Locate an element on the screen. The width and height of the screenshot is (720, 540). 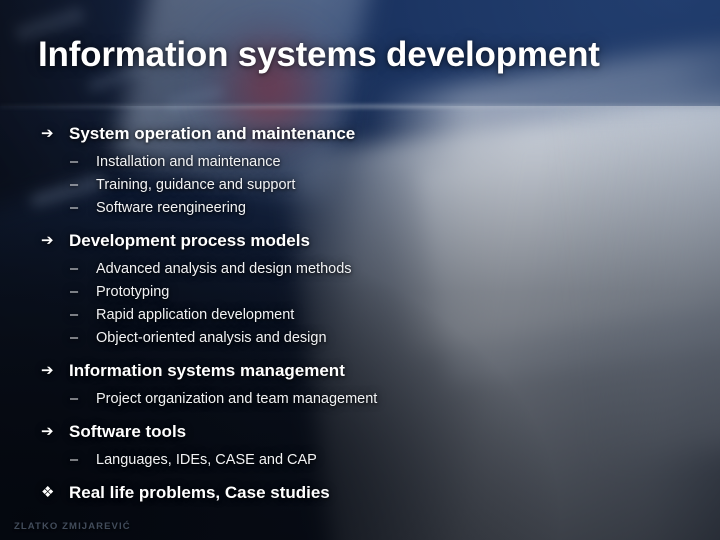
bullet-level1: ➔ Information systems management is located at coordinates (360, 371).